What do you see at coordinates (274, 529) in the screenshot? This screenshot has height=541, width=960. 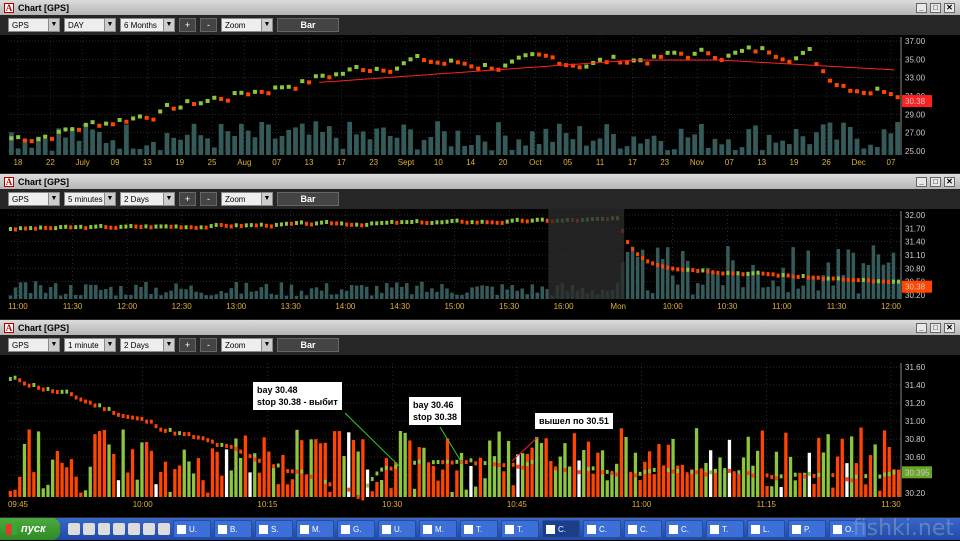 I see `taskbar-window-button: S.` at bounding box center [274, 529].